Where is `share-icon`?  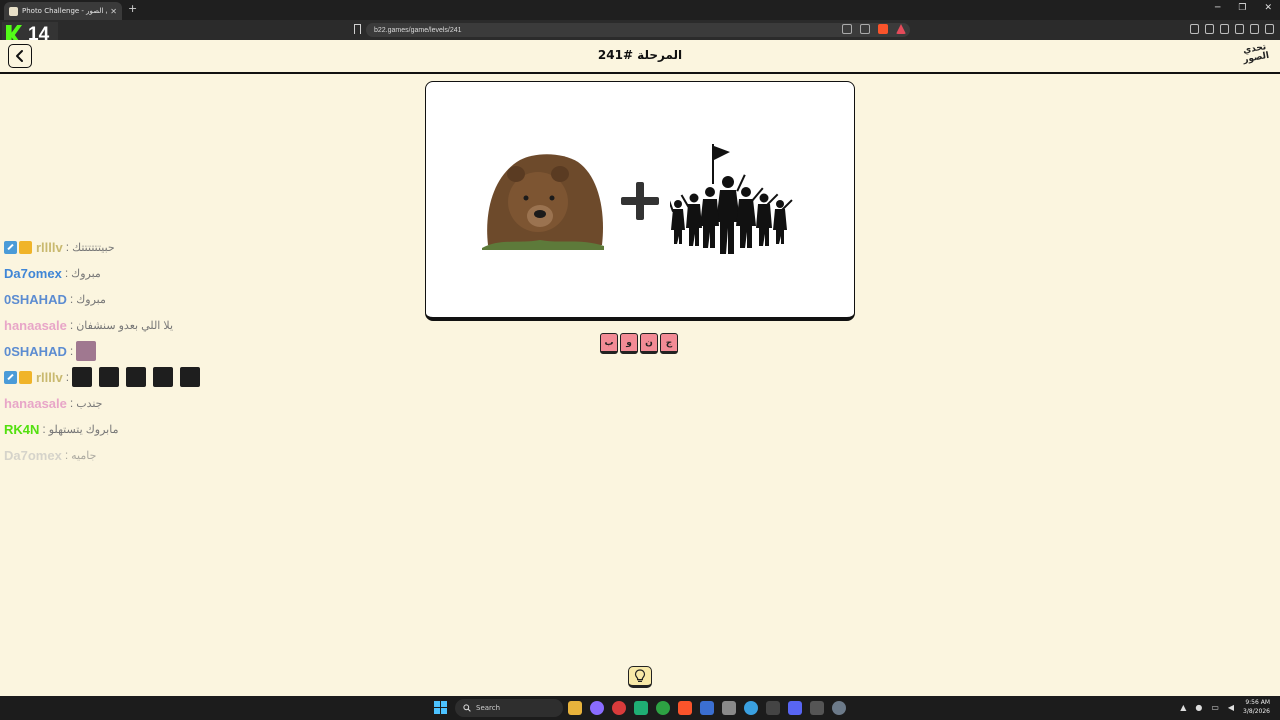 share-icon is located at coordinates (865, 29).